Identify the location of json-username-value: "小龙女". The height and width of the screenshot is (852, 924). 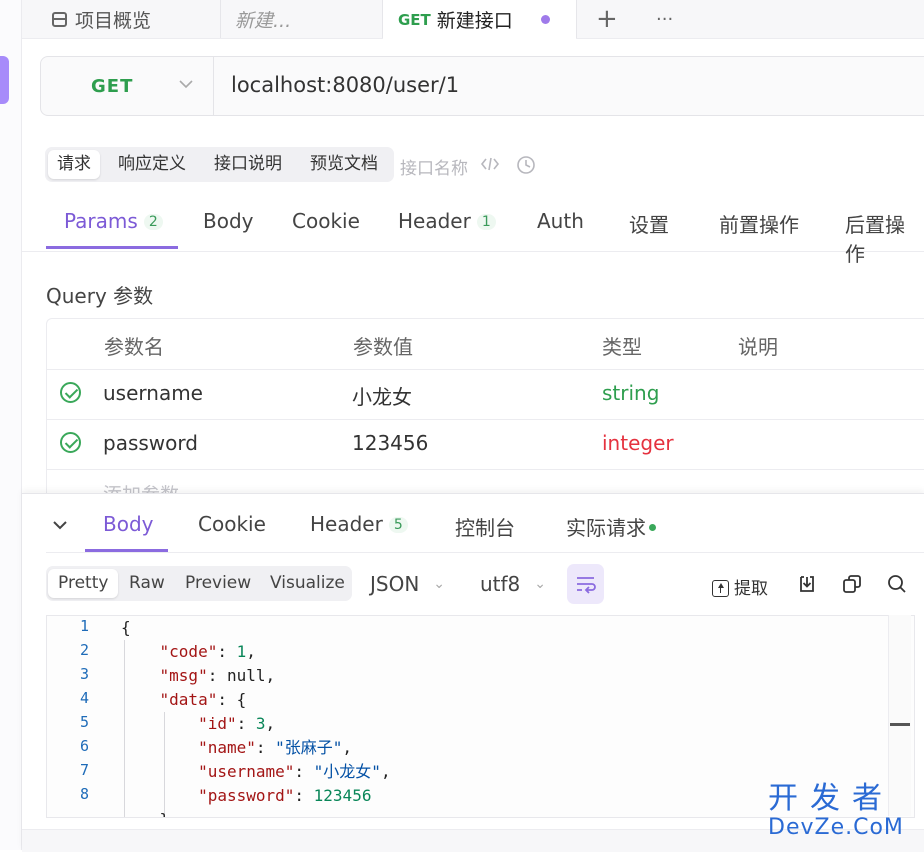
(347, 771).